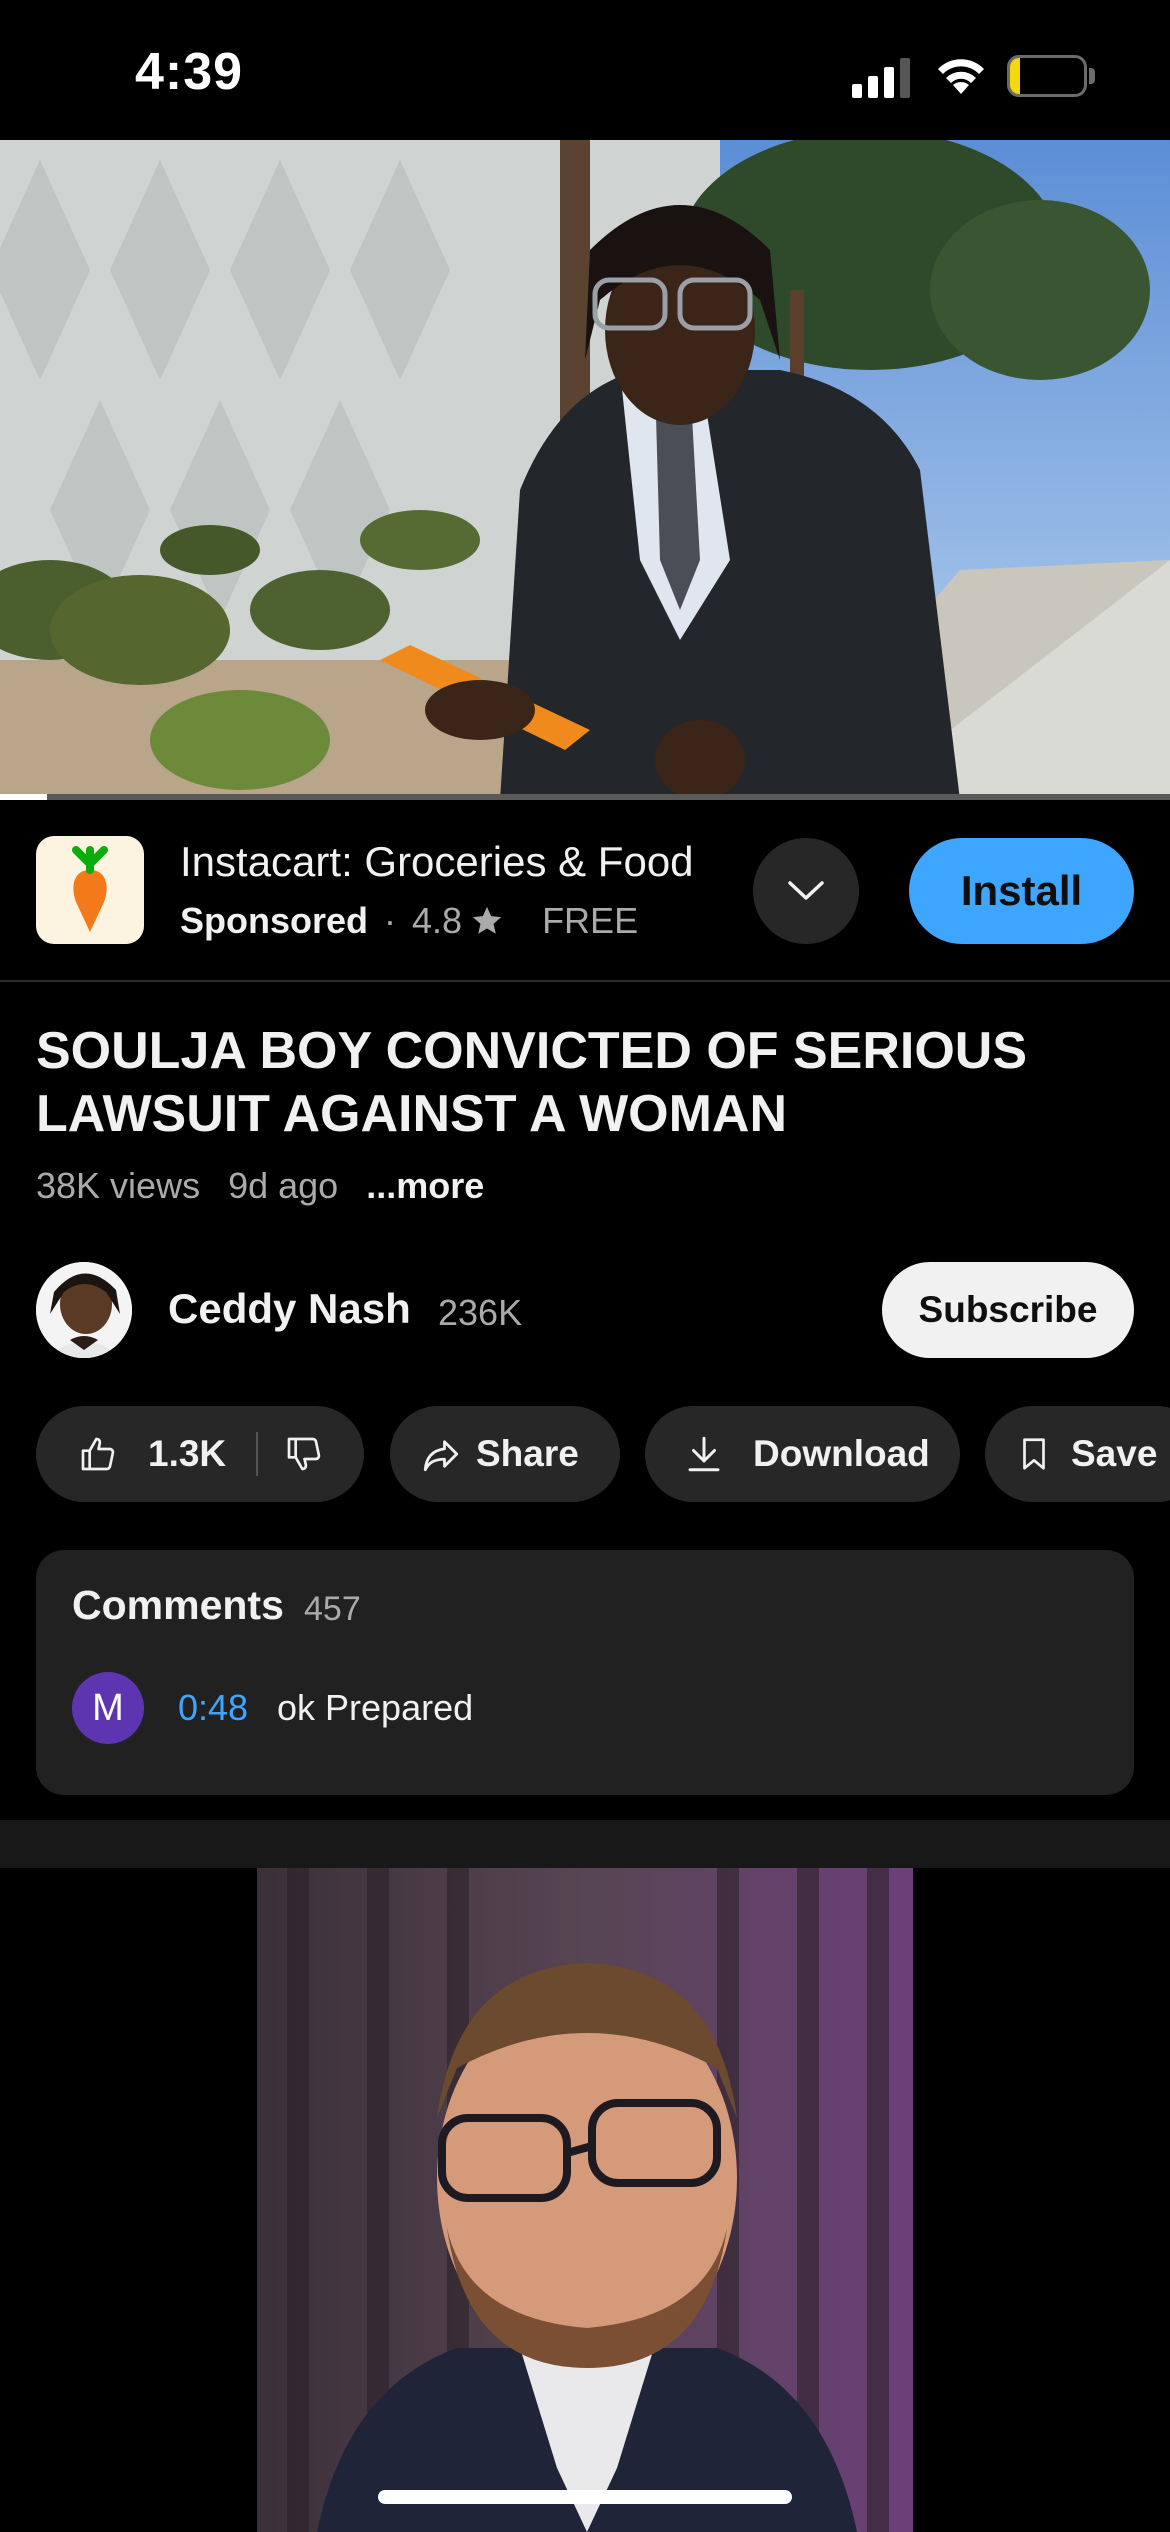 This screenshot has width=1170, height=2532. I want to click on download-button: Download, so click(802, 1454).